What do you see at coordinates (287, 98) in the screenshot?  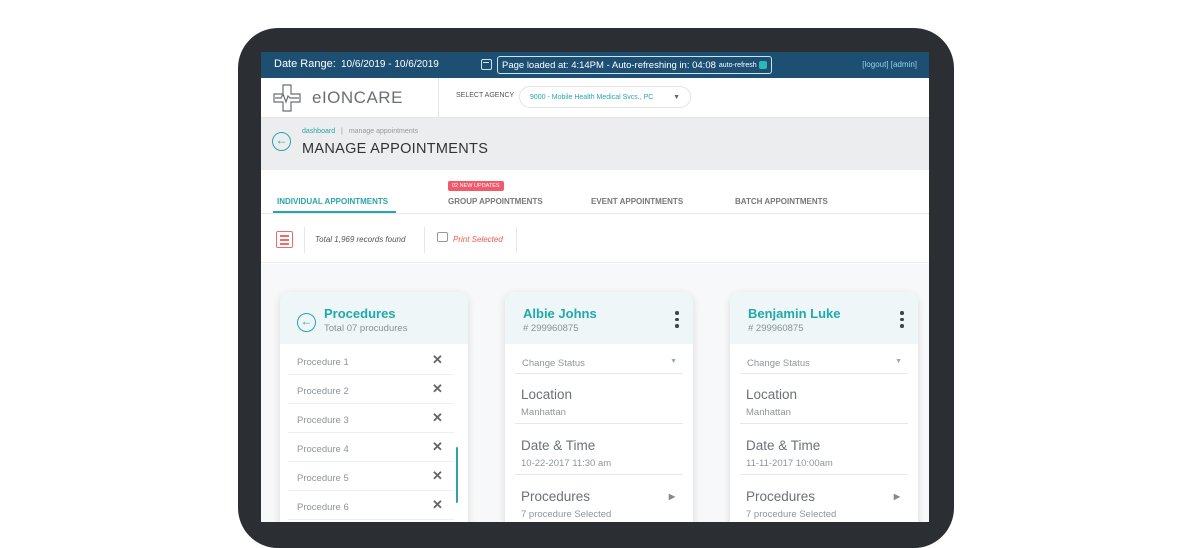 I see `logo-icon` at bounding box center [287, 98].